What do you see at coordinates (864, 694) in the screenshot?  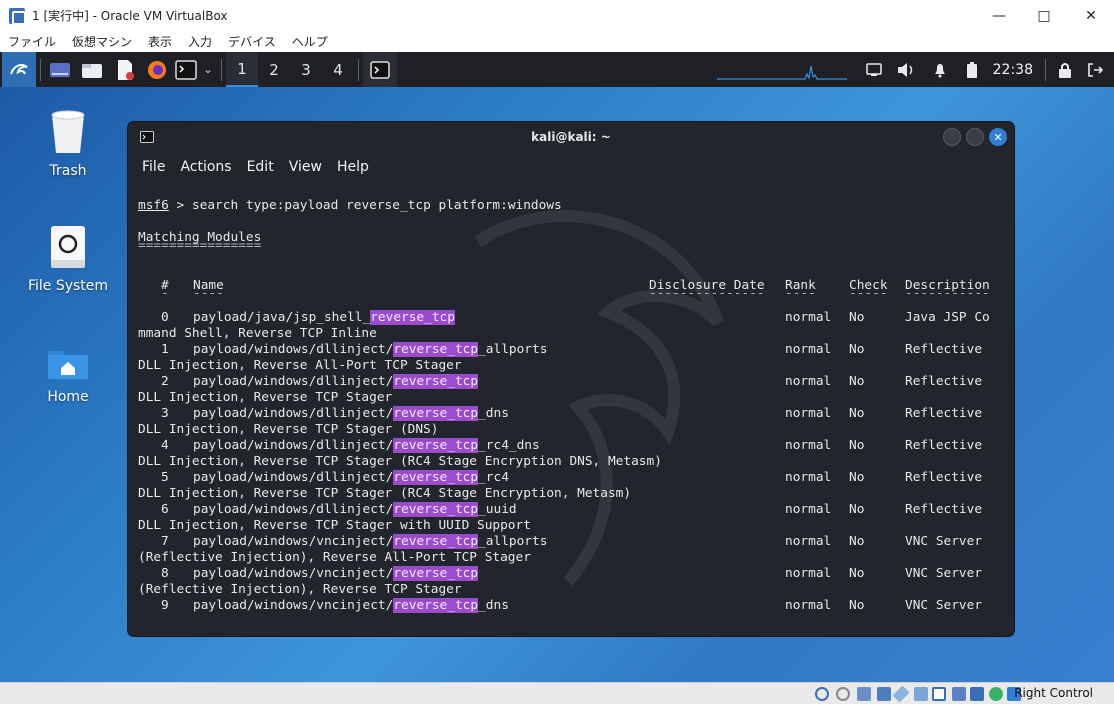 I see `audio-icon` at bounding box center [864, 694].